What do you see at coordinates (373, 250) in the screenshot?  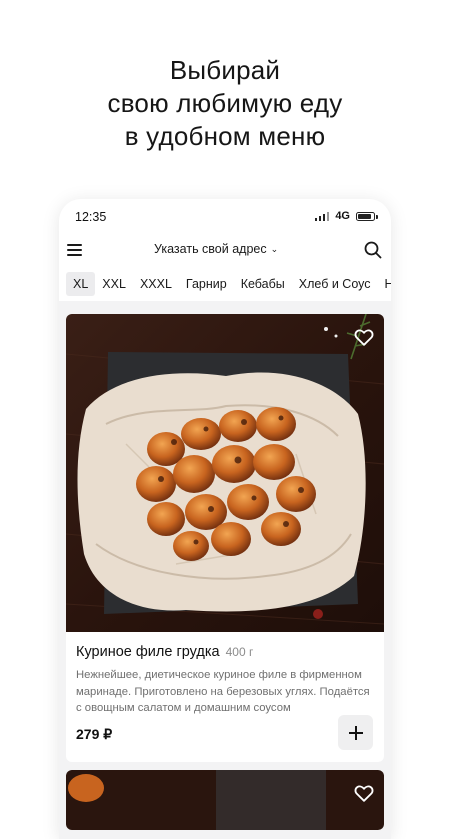 I see `search-icon` at bounding box center [373, 250].